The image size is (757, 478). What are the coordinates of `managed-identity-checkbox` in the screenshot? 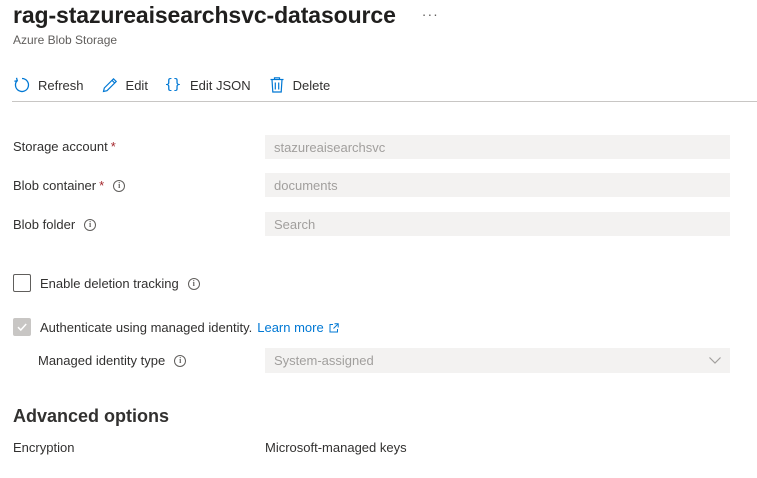 It's located at (22, 327).